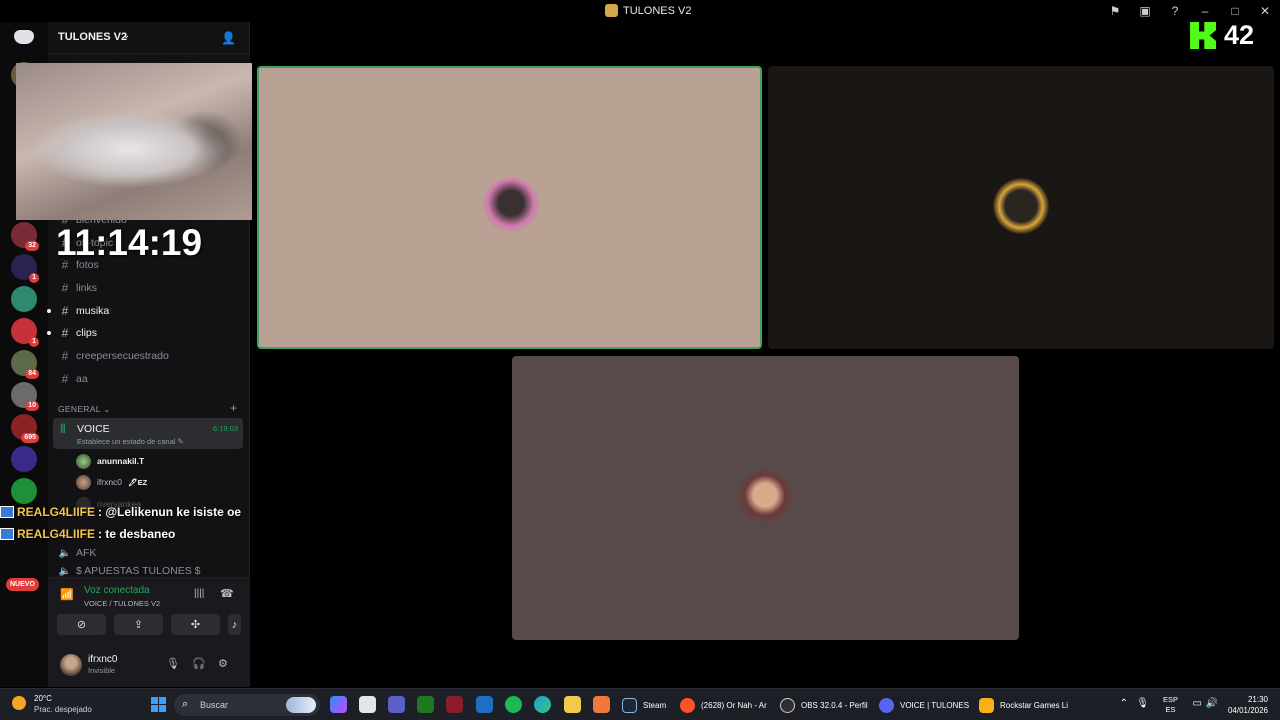 The image size is (1280, 720). I want to click on channel-item: # clips, so click(145, 333).